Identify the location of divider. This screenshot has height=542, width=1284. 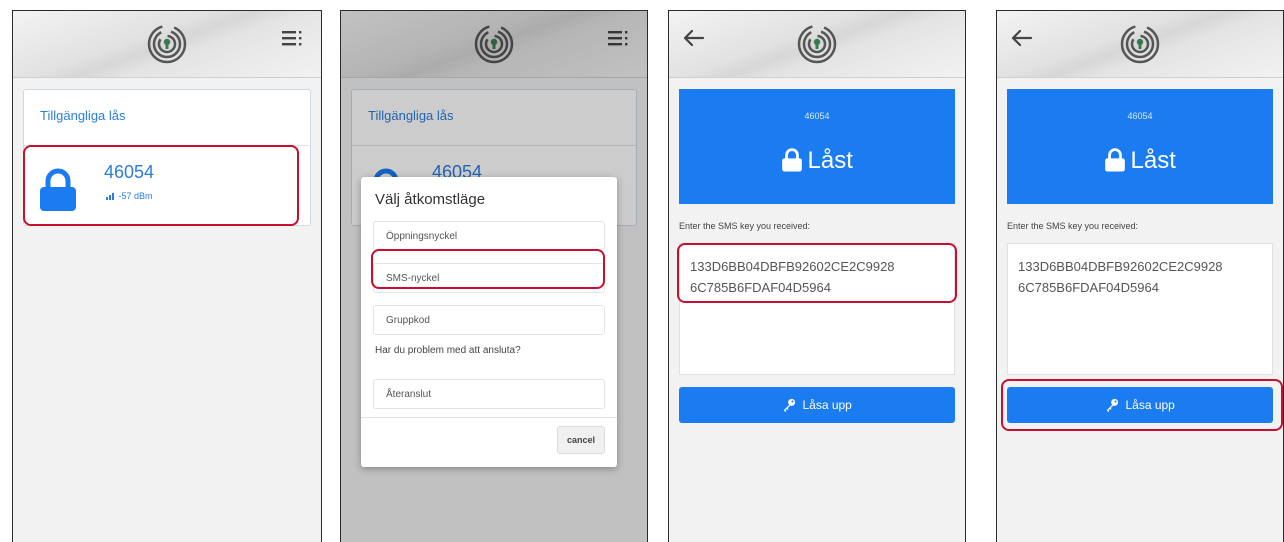
(489, 417).